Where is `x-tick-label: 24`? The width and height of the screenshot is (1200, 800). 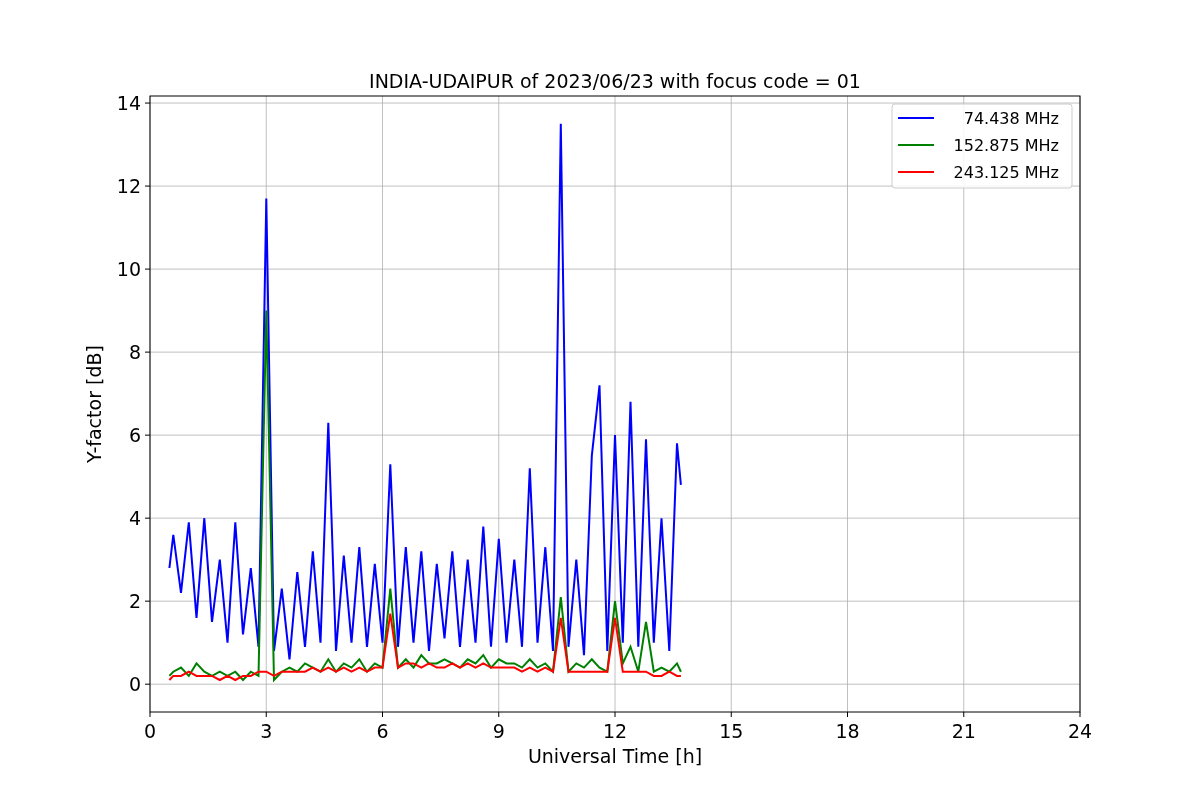 x-tick-label: 24 is located at coordinates (1080, 731).